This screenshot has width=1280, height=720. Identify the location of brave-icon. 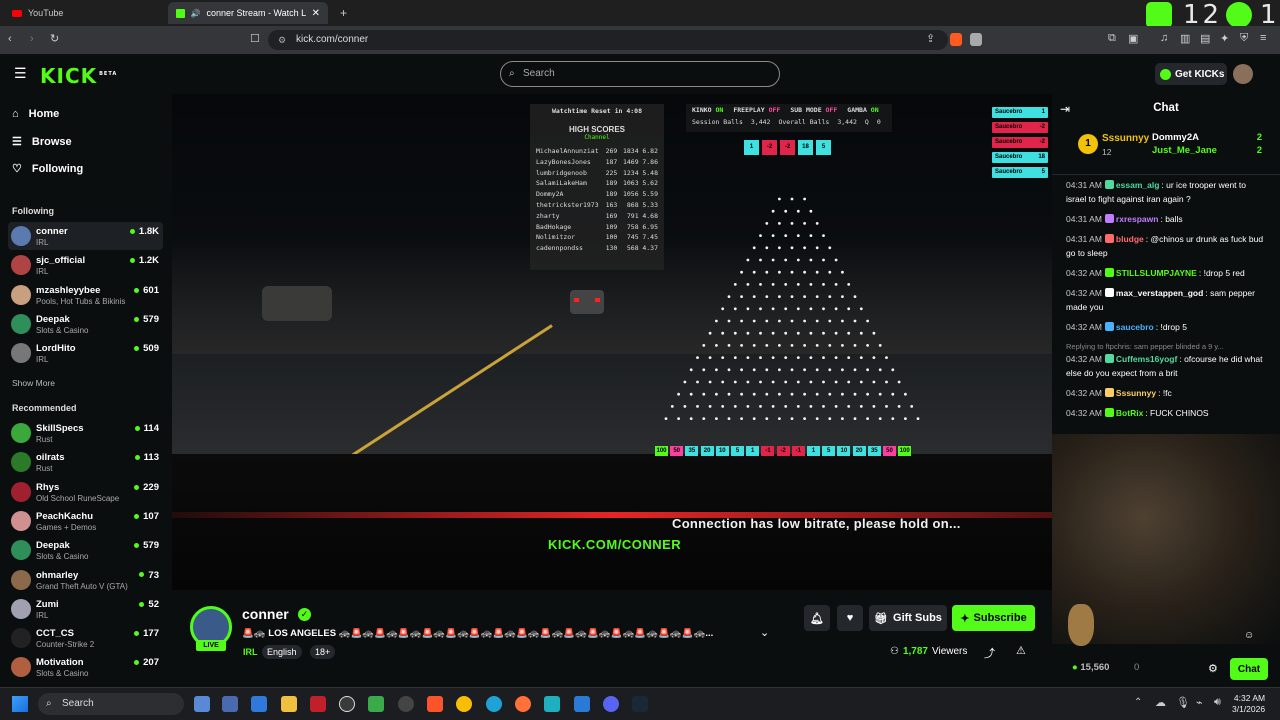
(435, 704).